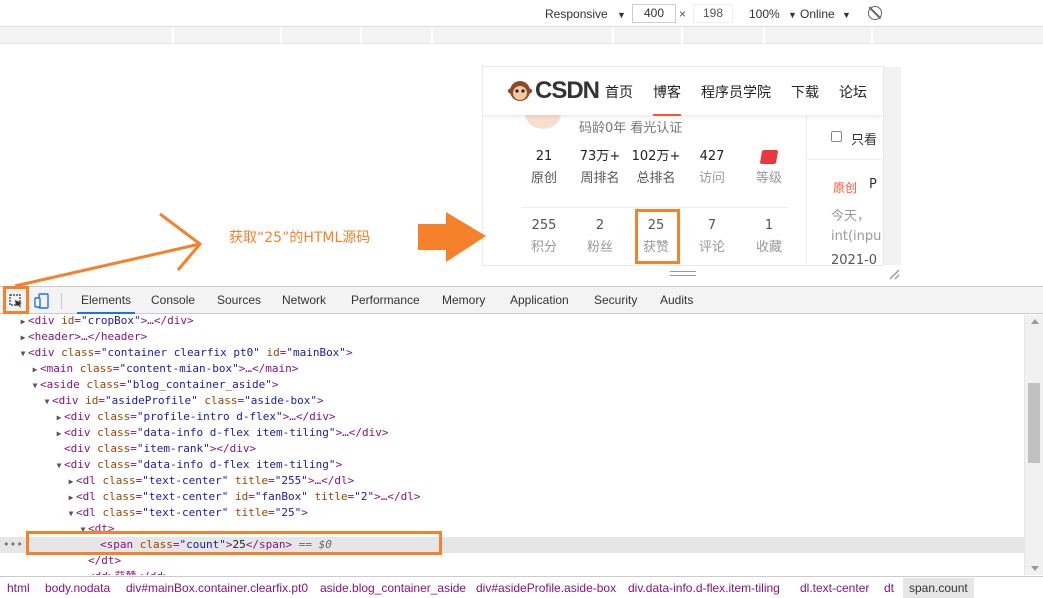 This screenshot has height=598, width=1043. I want to click on dom-tree-scrollbar, so click(1033, 445).